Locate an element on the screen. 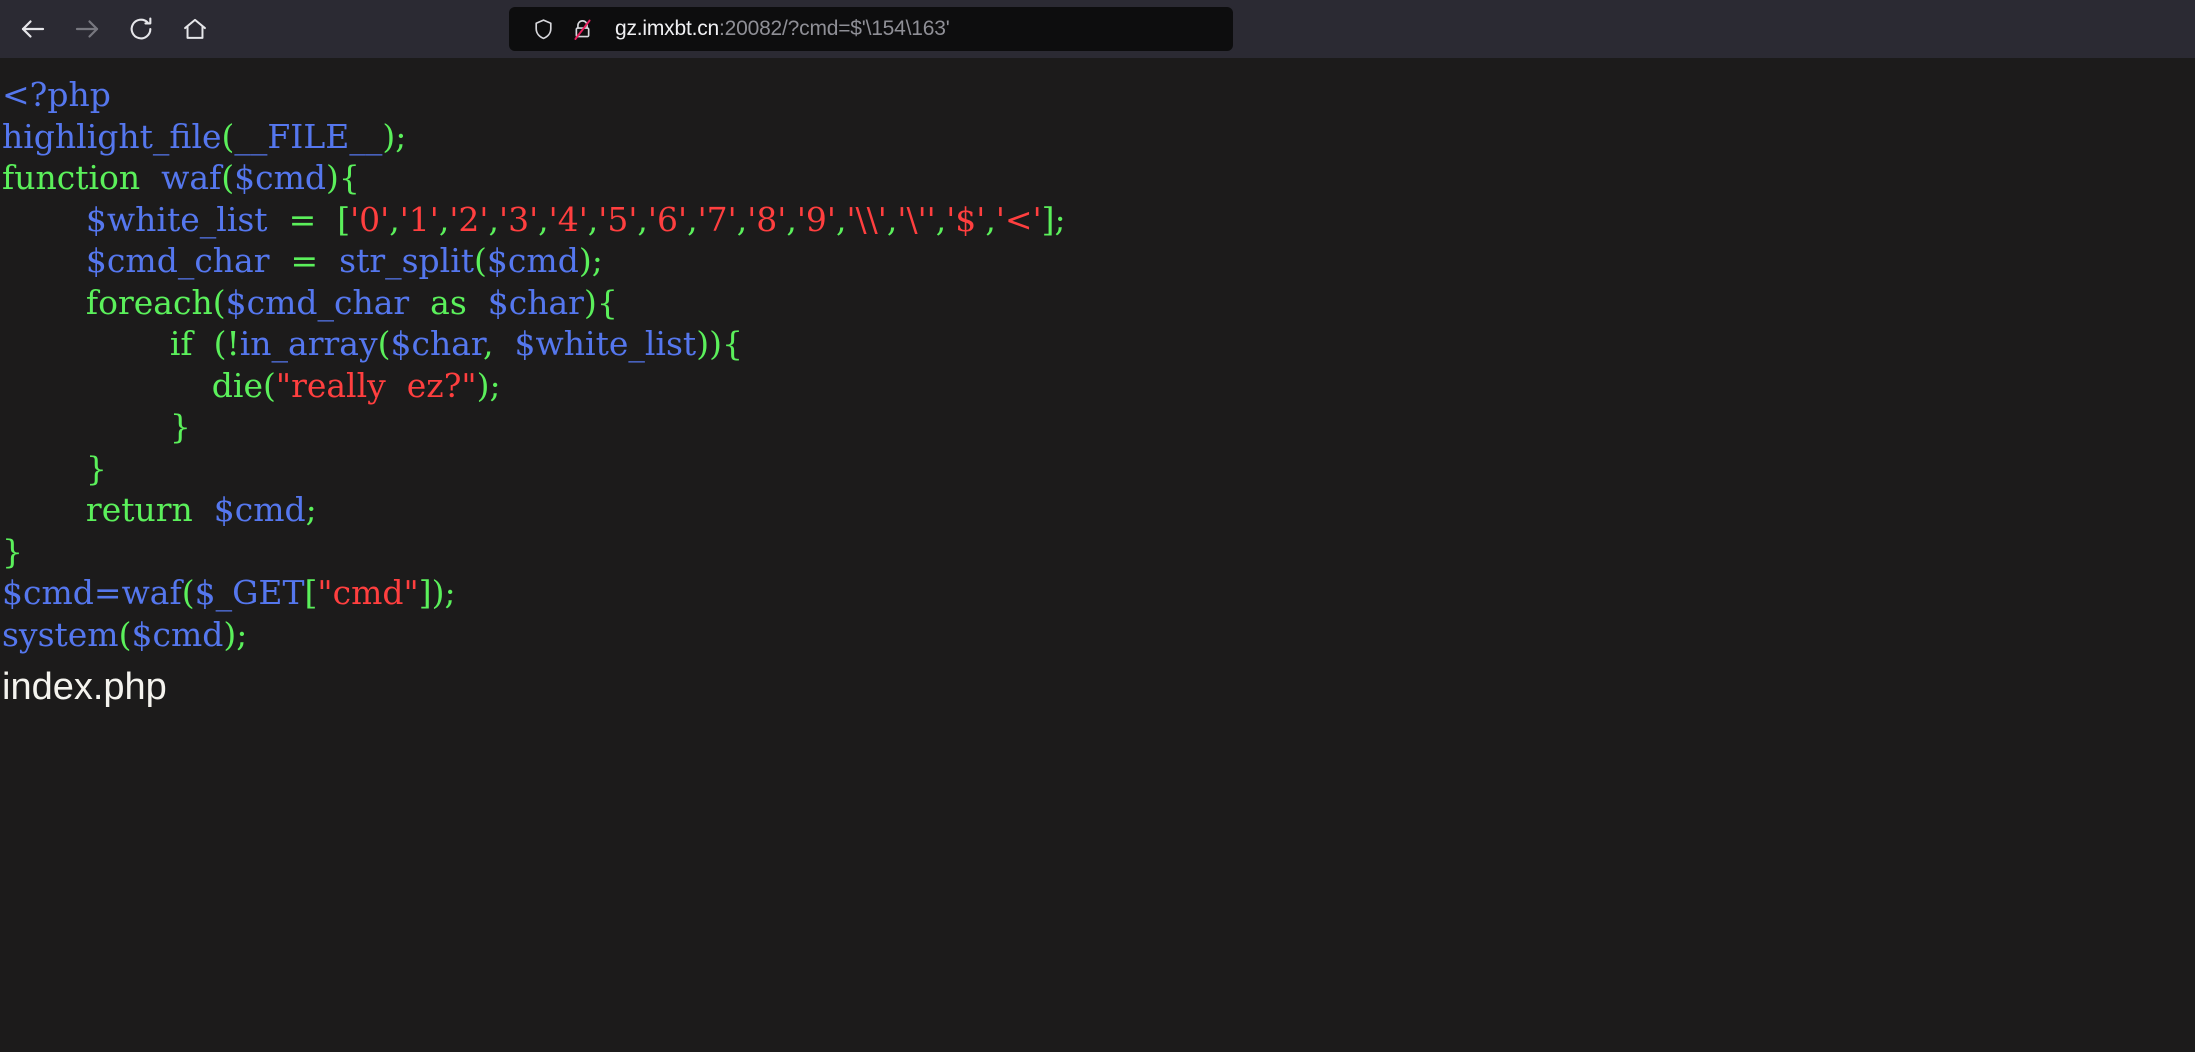 The image size is (2195, 1052). code-token: '$' is located at coordinates (966, 219).